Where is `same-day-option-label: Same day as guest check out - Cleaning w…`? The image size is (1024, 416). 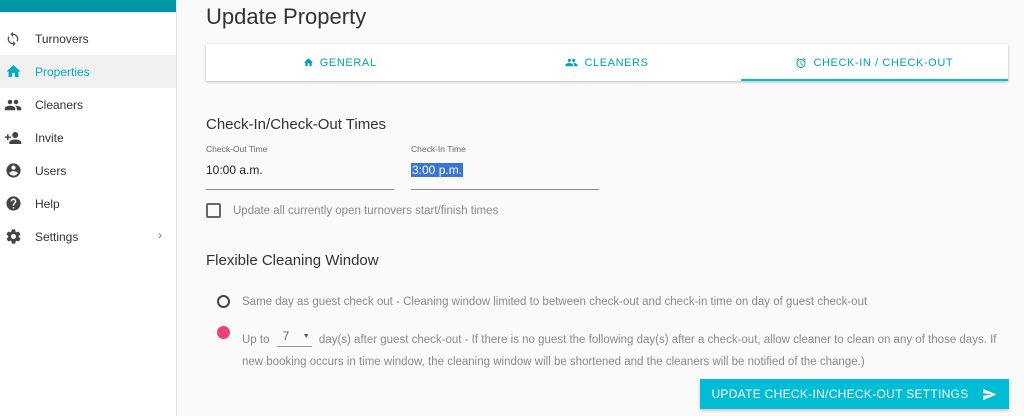
same-day-option-label: Same day as guest check out - Cleaning w… is located at coordinates (555, 302).